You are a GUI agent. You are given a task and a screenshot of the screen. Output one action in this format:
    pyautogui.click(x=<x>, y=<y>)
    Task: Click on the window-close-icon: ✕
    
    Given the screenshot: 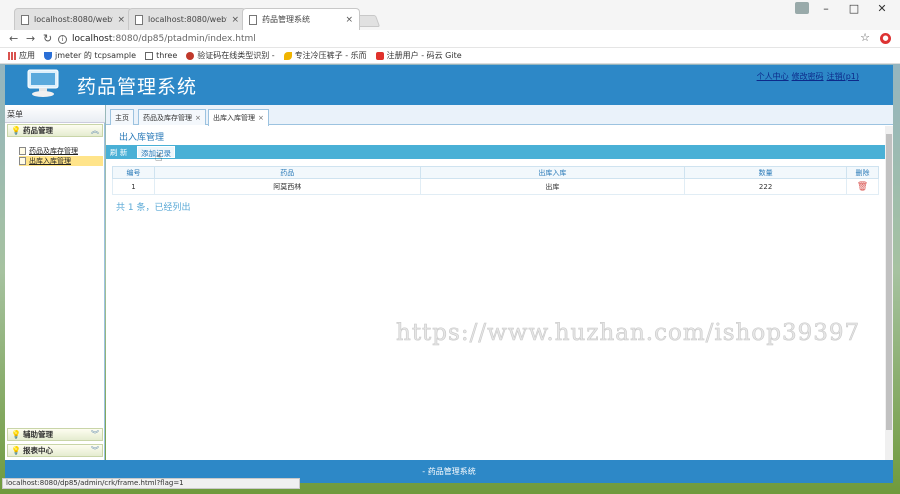 What is the action you would take?
    pyautogui.click(x=882, y=9)
    